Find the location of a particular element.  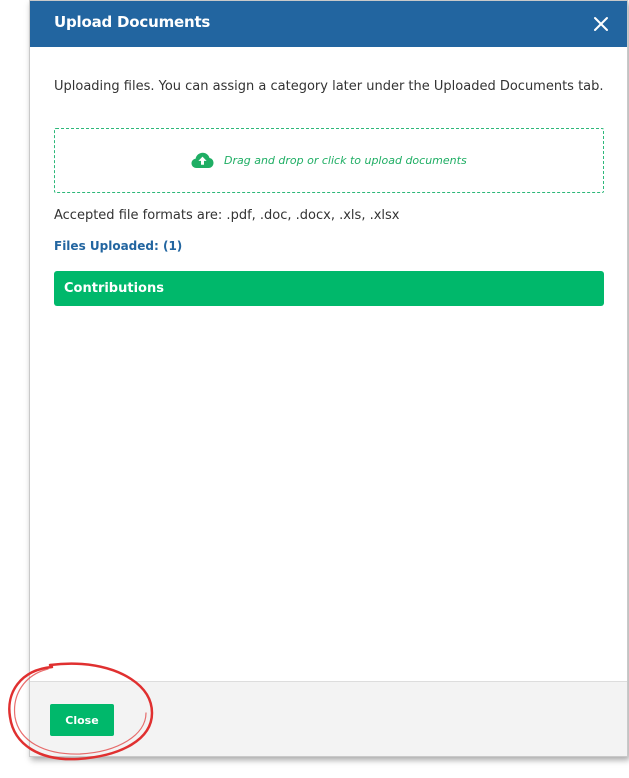

close-icon is located at coordinates (601, 24).